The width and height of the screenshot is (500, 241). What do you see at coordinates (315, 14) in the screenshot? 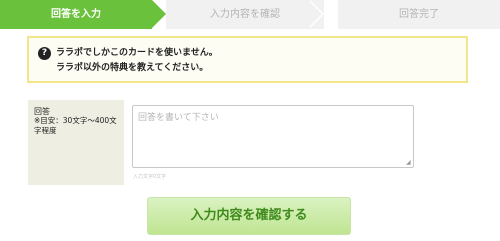
I see `step-arrow-inactive` at bounding box center [315, 14].